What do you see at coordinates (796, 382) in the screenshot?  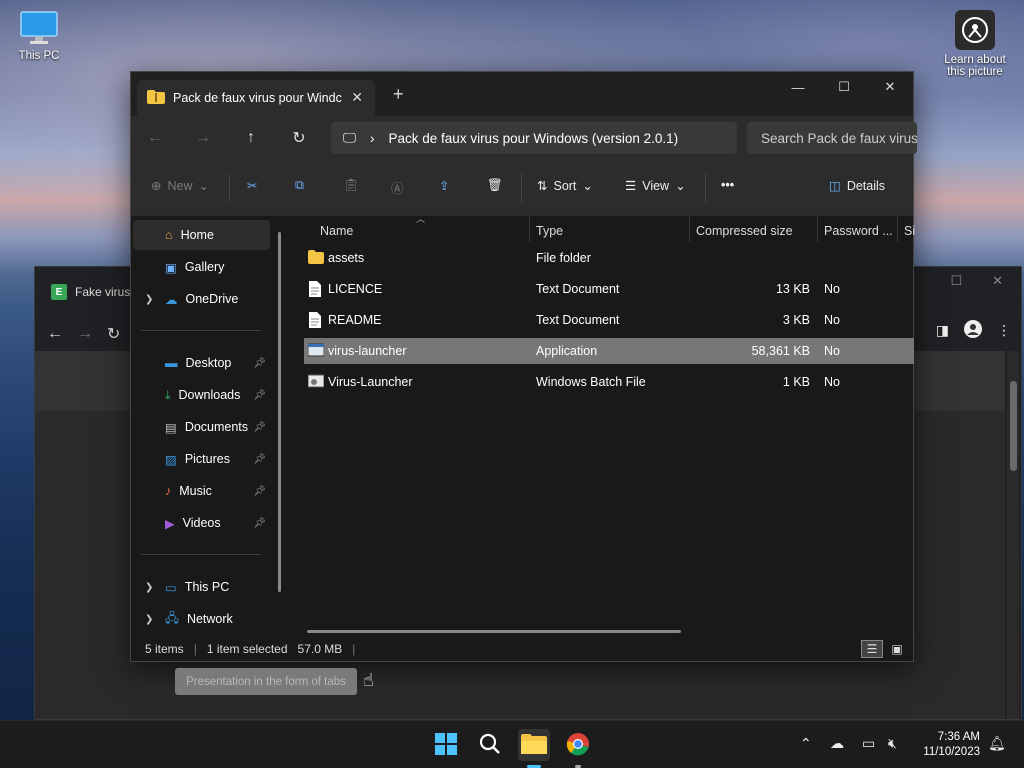 I see `file-size: 1 KB` at bounding box center [796, 382].